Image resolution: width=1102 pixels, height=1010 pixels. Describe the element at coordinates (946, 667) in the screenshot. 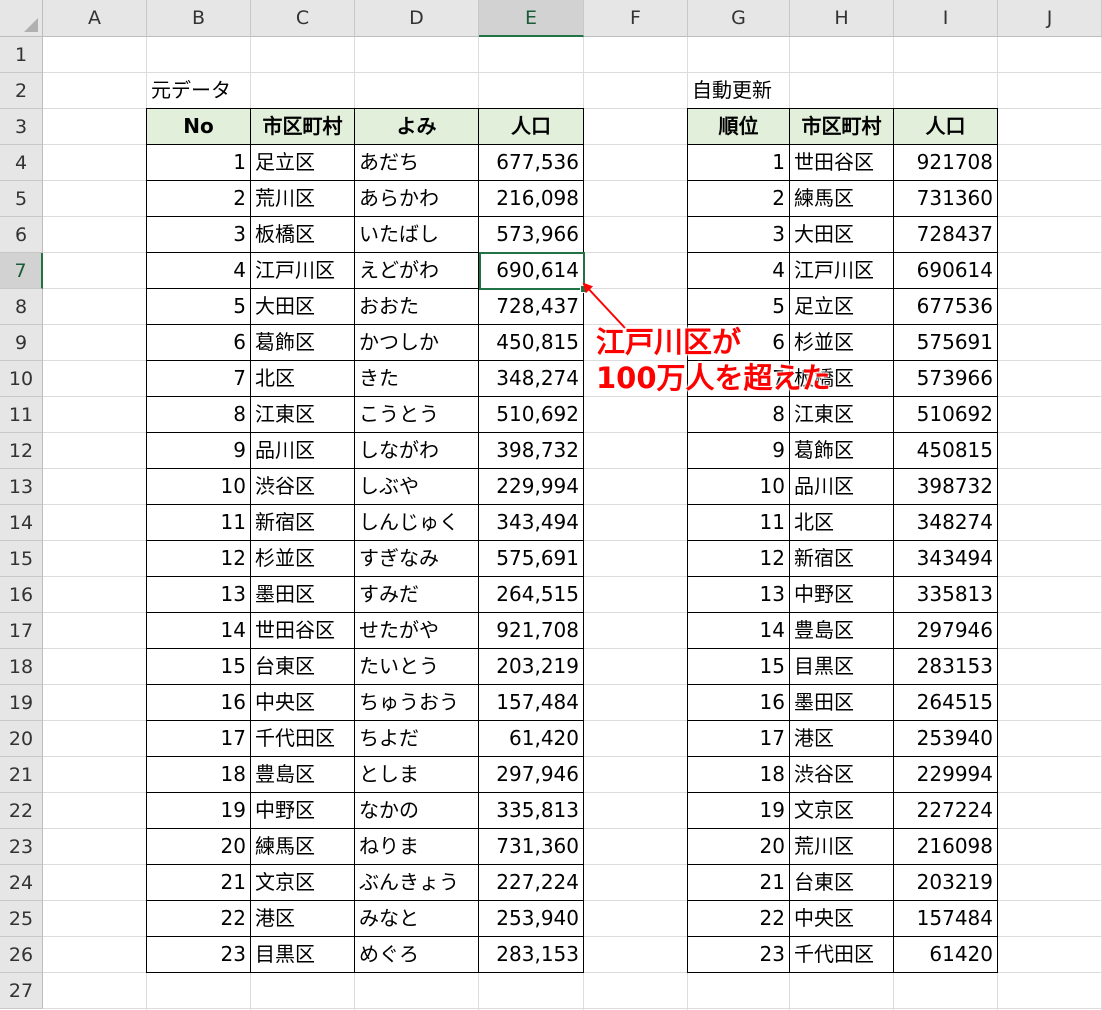

I see `right-table-cell: 283153` at that location.